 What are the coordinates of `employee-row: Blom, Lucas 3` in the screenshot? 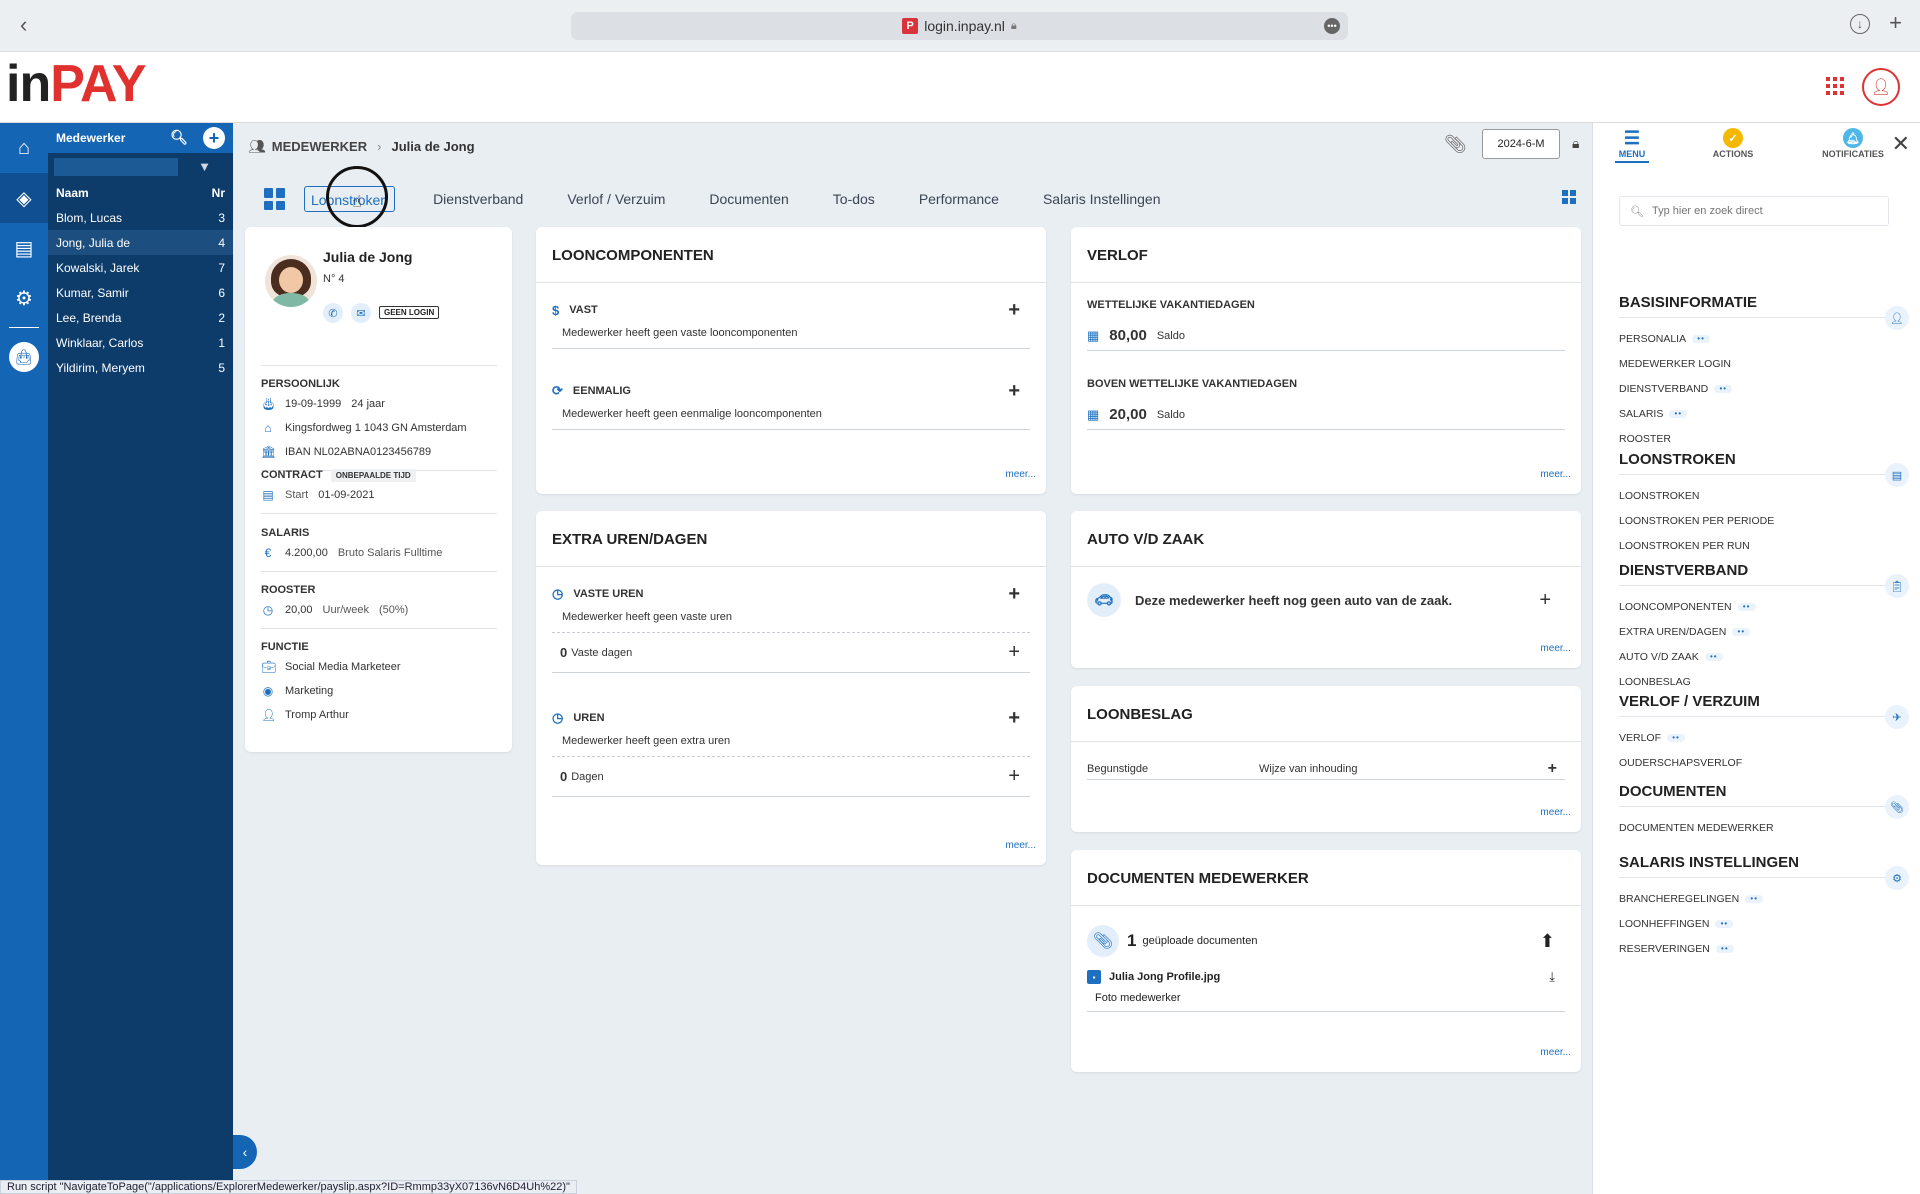 It's located at (140, 217).